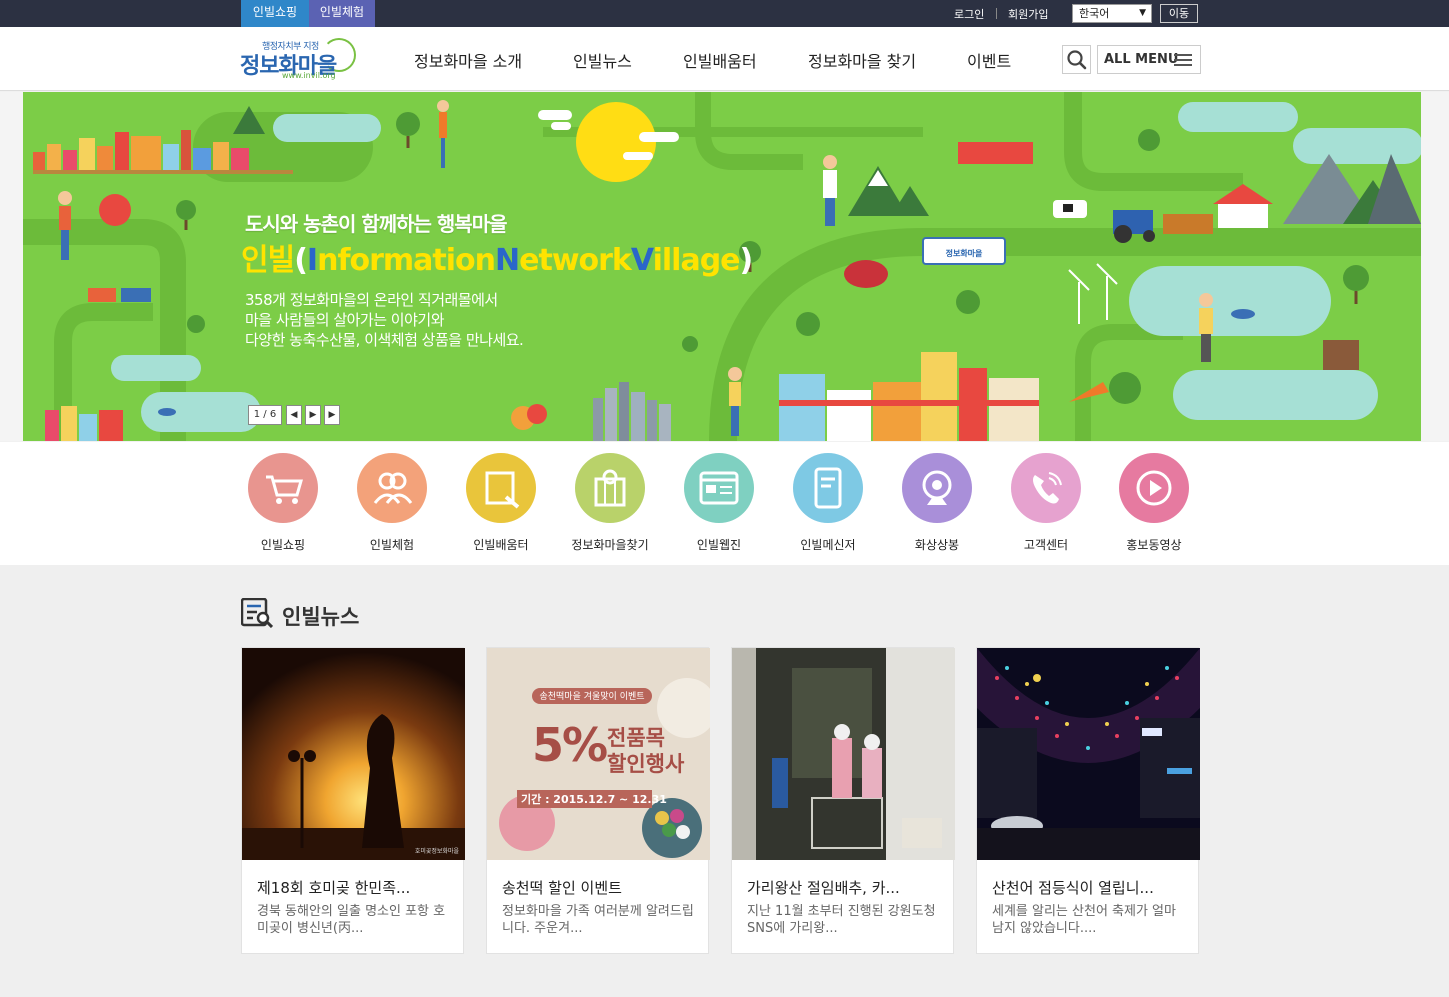 This screenshot has width=1449, height=997. I want to click on nav-find-village: 정보화마을 찾기, so click(862, 60).